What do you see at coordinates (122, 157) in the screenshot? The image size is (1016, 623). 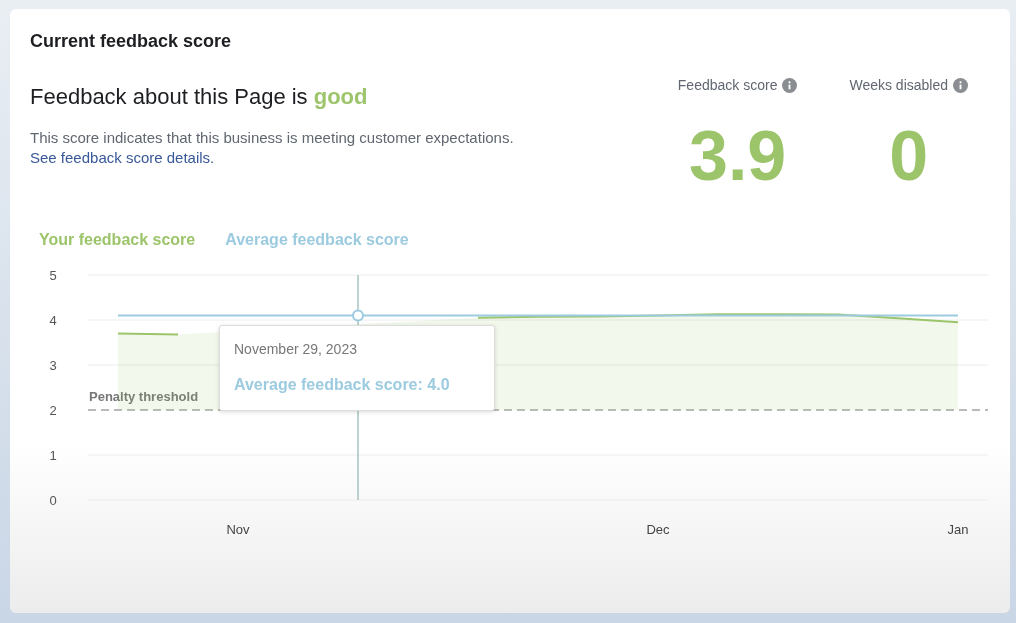 I see `details-link: See feedback score details.` at bounding box center [122, 157].